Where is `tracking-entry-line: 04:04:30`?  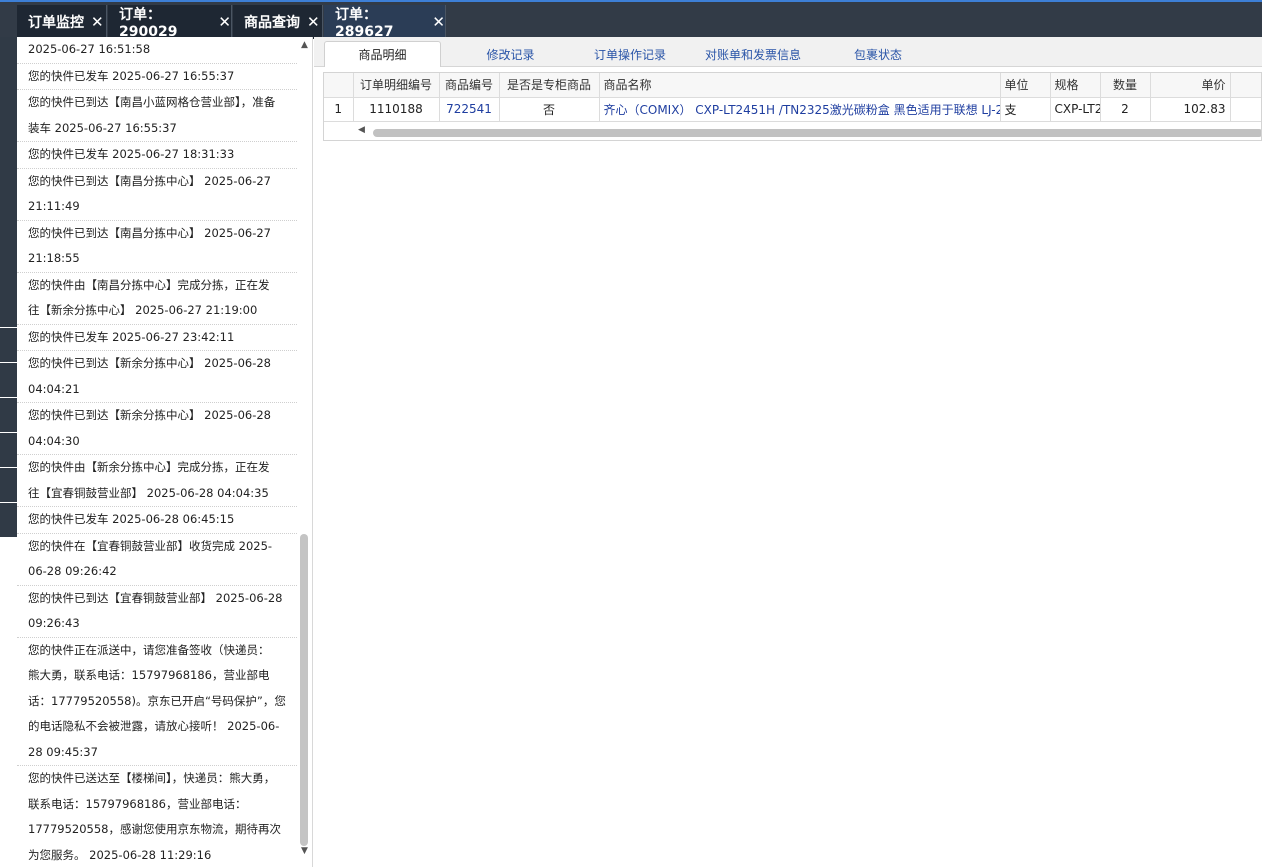 tracking-entry-line: 04:04:30 is located at coordinates (54, 440).